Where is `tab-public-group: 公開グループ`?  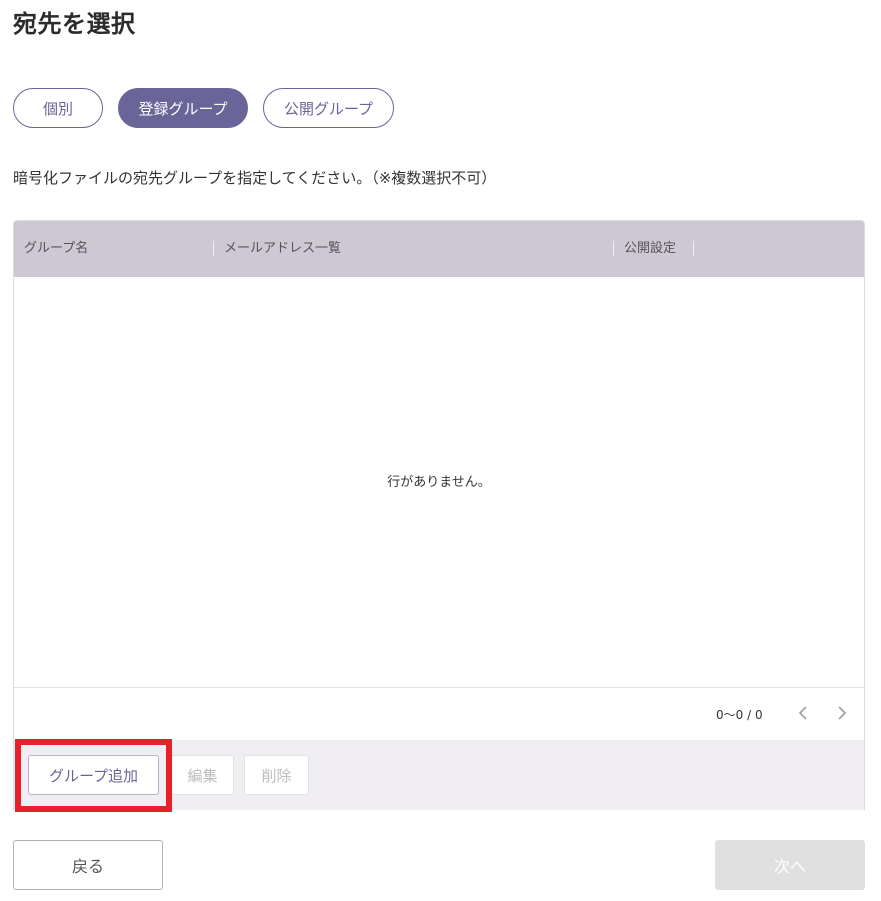 tab-public-group: 公開グループ is located at coordinates (328, 108).